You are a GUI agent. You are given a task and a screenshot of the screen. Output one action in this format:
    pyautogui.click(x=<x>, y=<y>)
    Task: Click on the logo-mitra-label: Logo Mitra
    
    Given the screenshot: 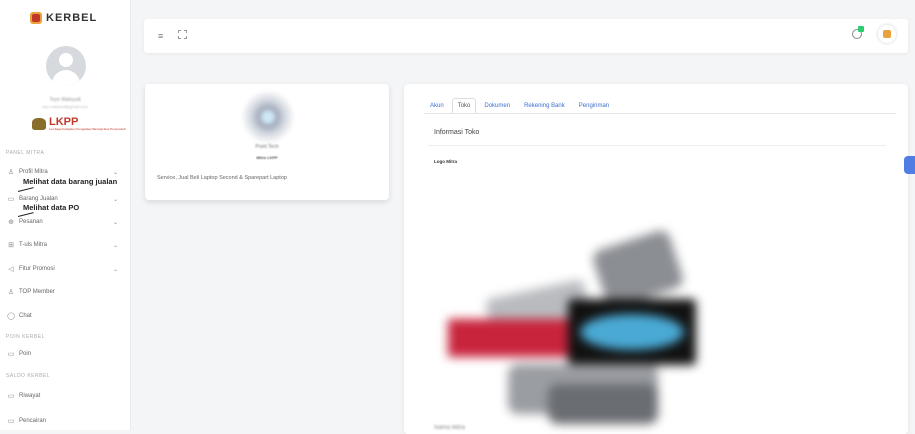 What is the action you would take?
    pyautogui.click(x=445, y=161)
    